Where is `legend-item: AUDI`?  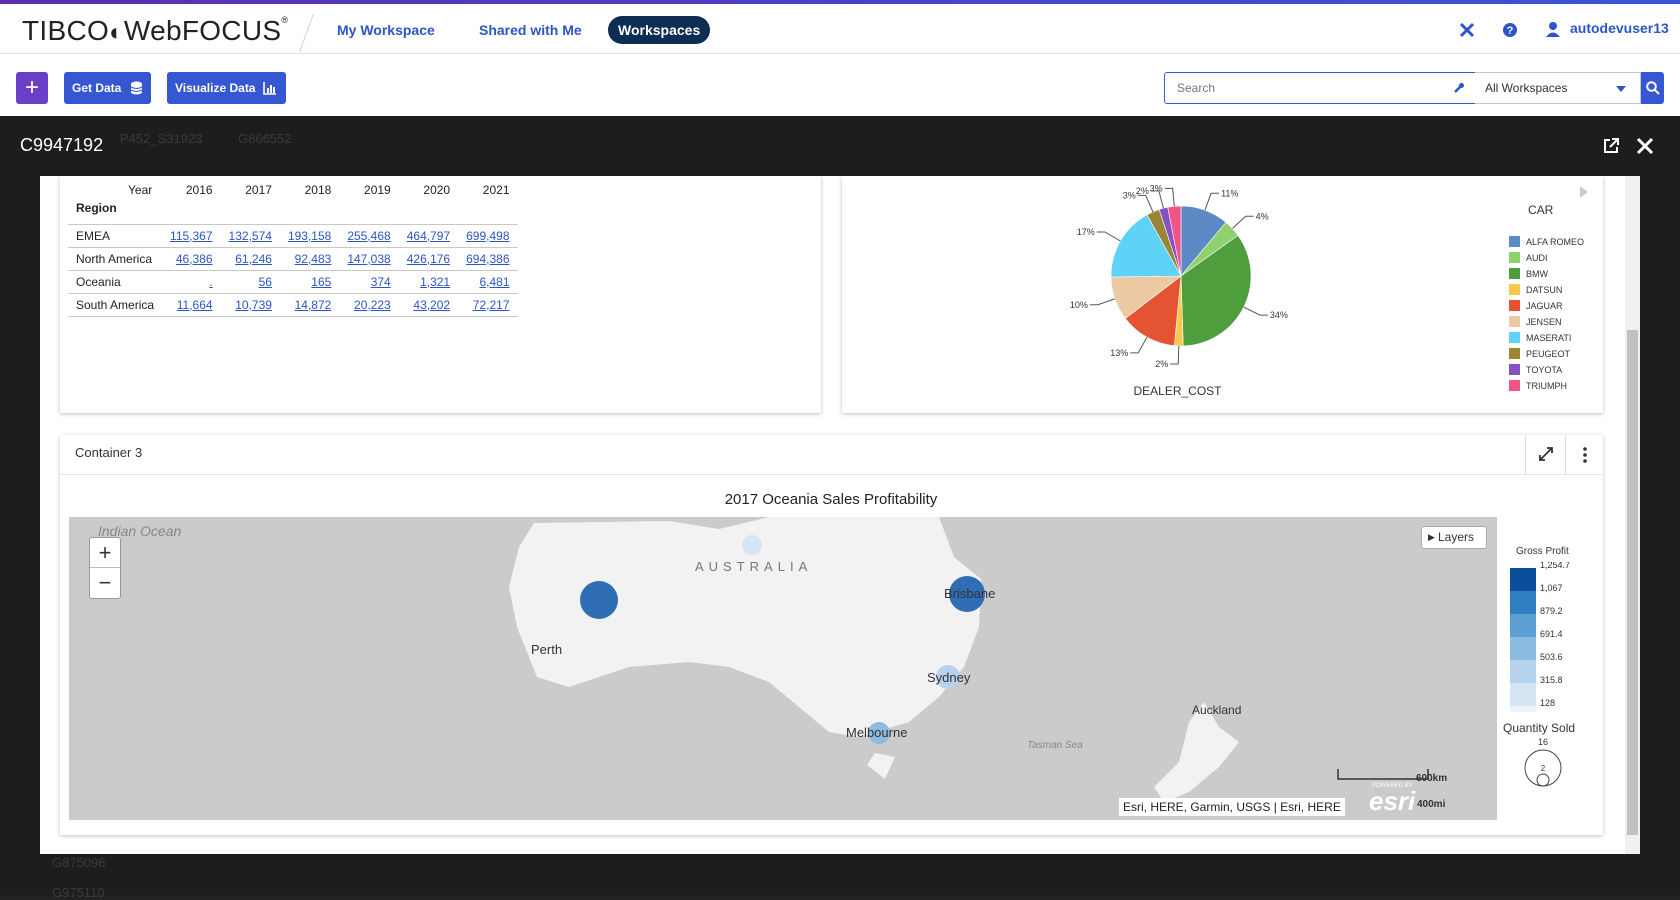
legend-item: AUDI is located at coordinates (1537, 258).